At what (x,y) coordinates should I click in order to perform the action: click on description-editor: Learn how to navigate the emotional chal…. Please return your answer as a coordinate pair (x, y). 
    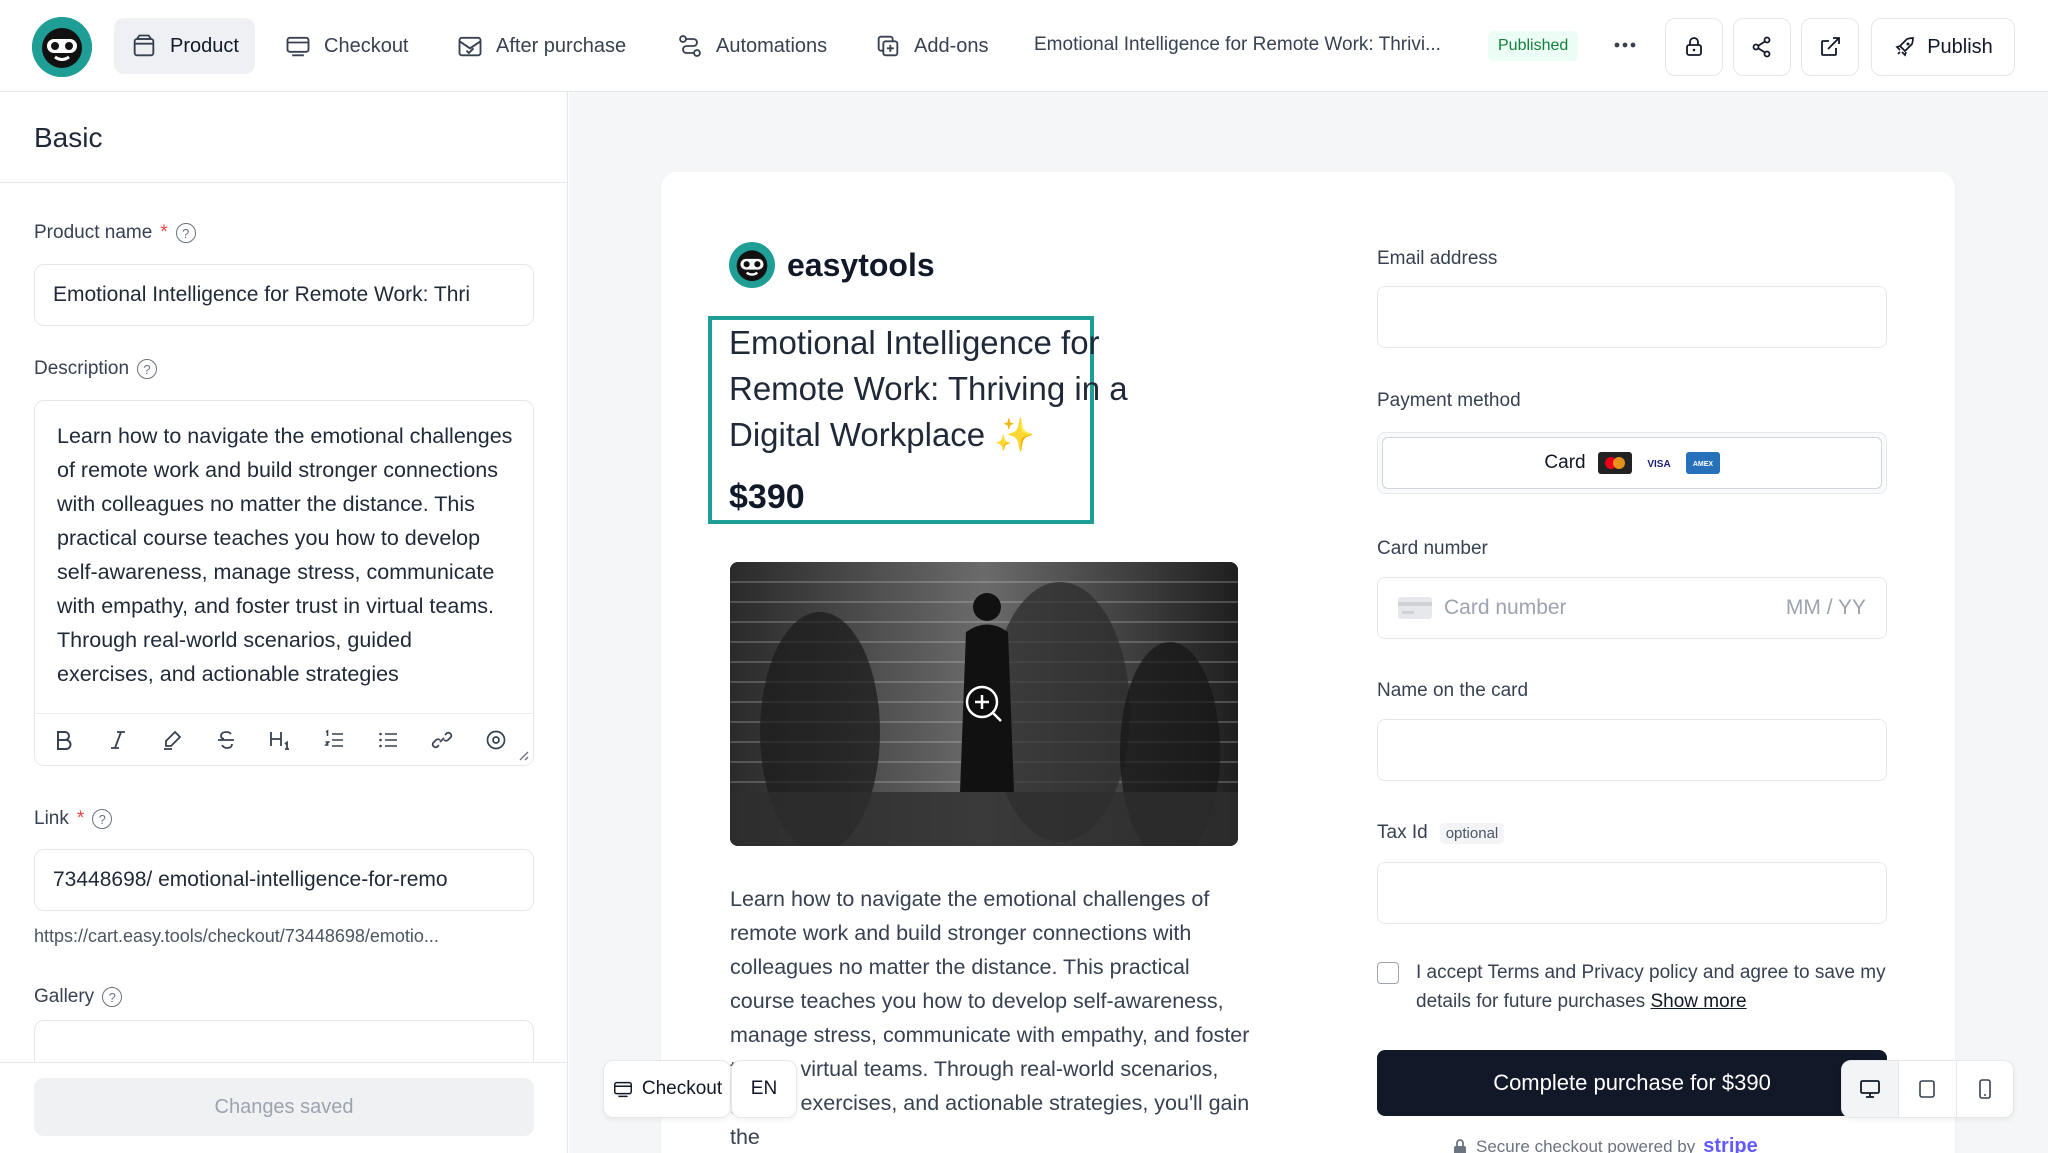
    Looking at the image, I should click on (284, 583).